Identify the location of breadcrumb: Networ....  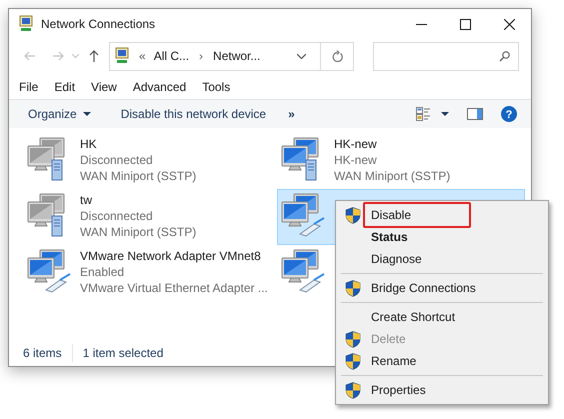
(236, 56).